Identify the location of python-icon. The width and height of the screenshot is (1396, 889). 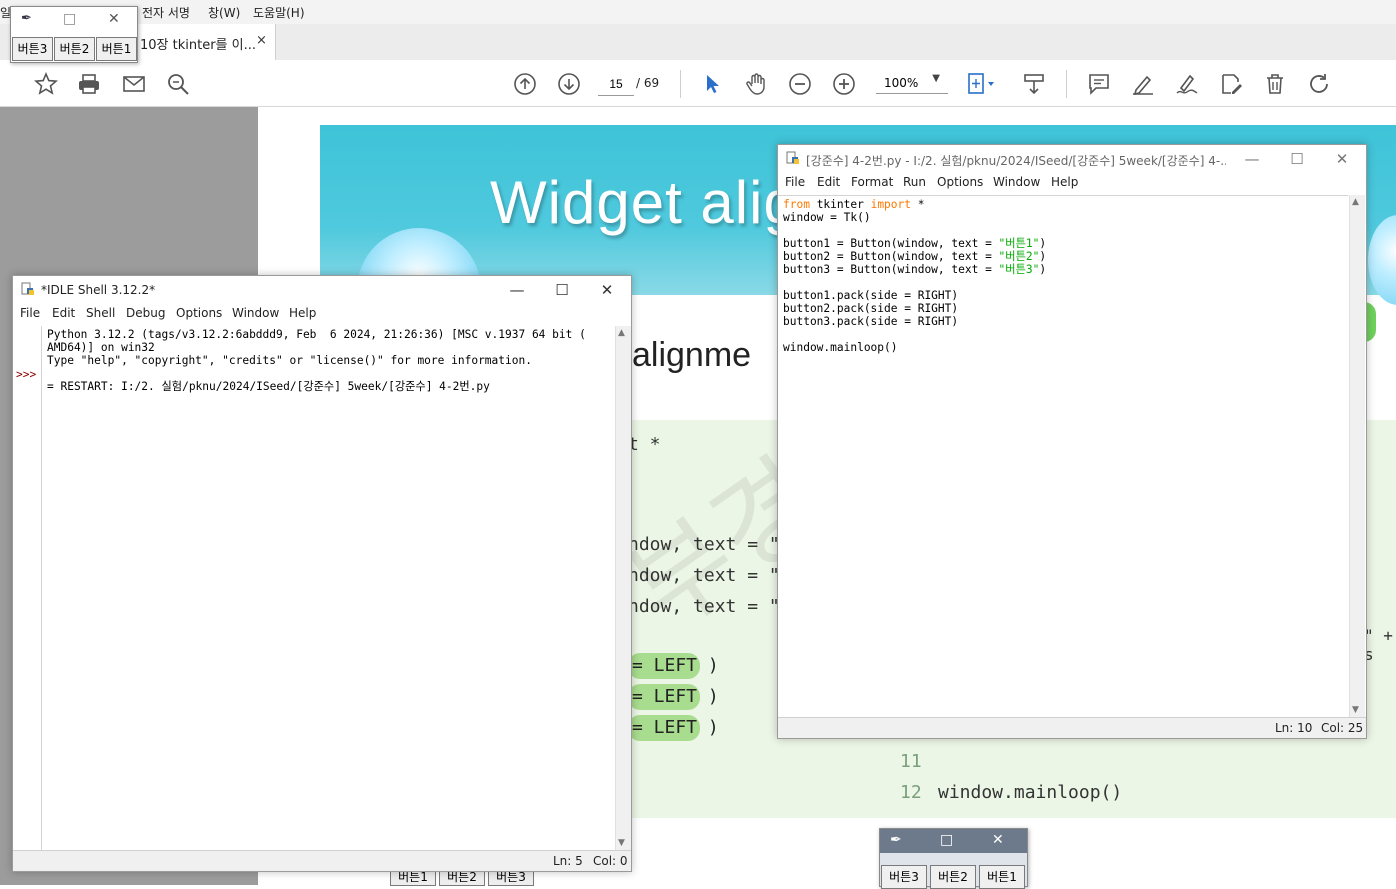
(28, 289).